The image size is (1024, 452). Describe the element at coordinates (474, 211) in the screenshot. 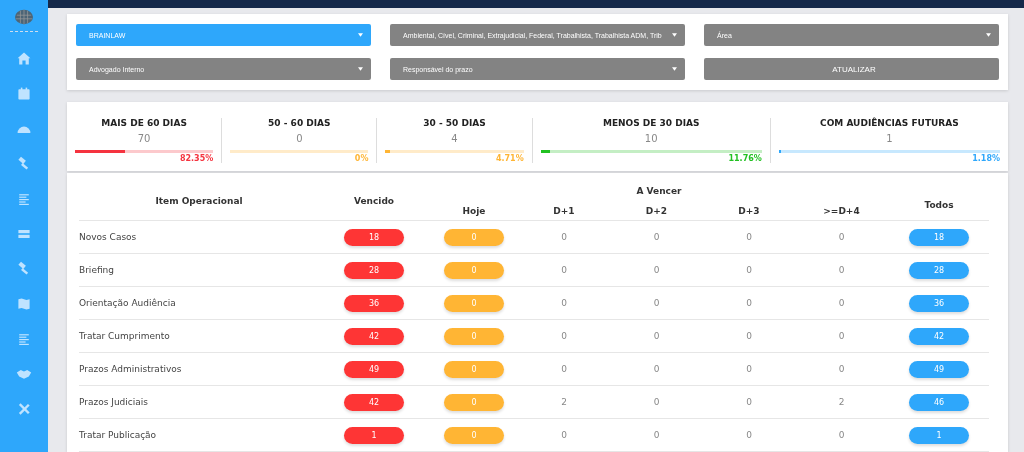

I see `column-header: Hoje` at that location.